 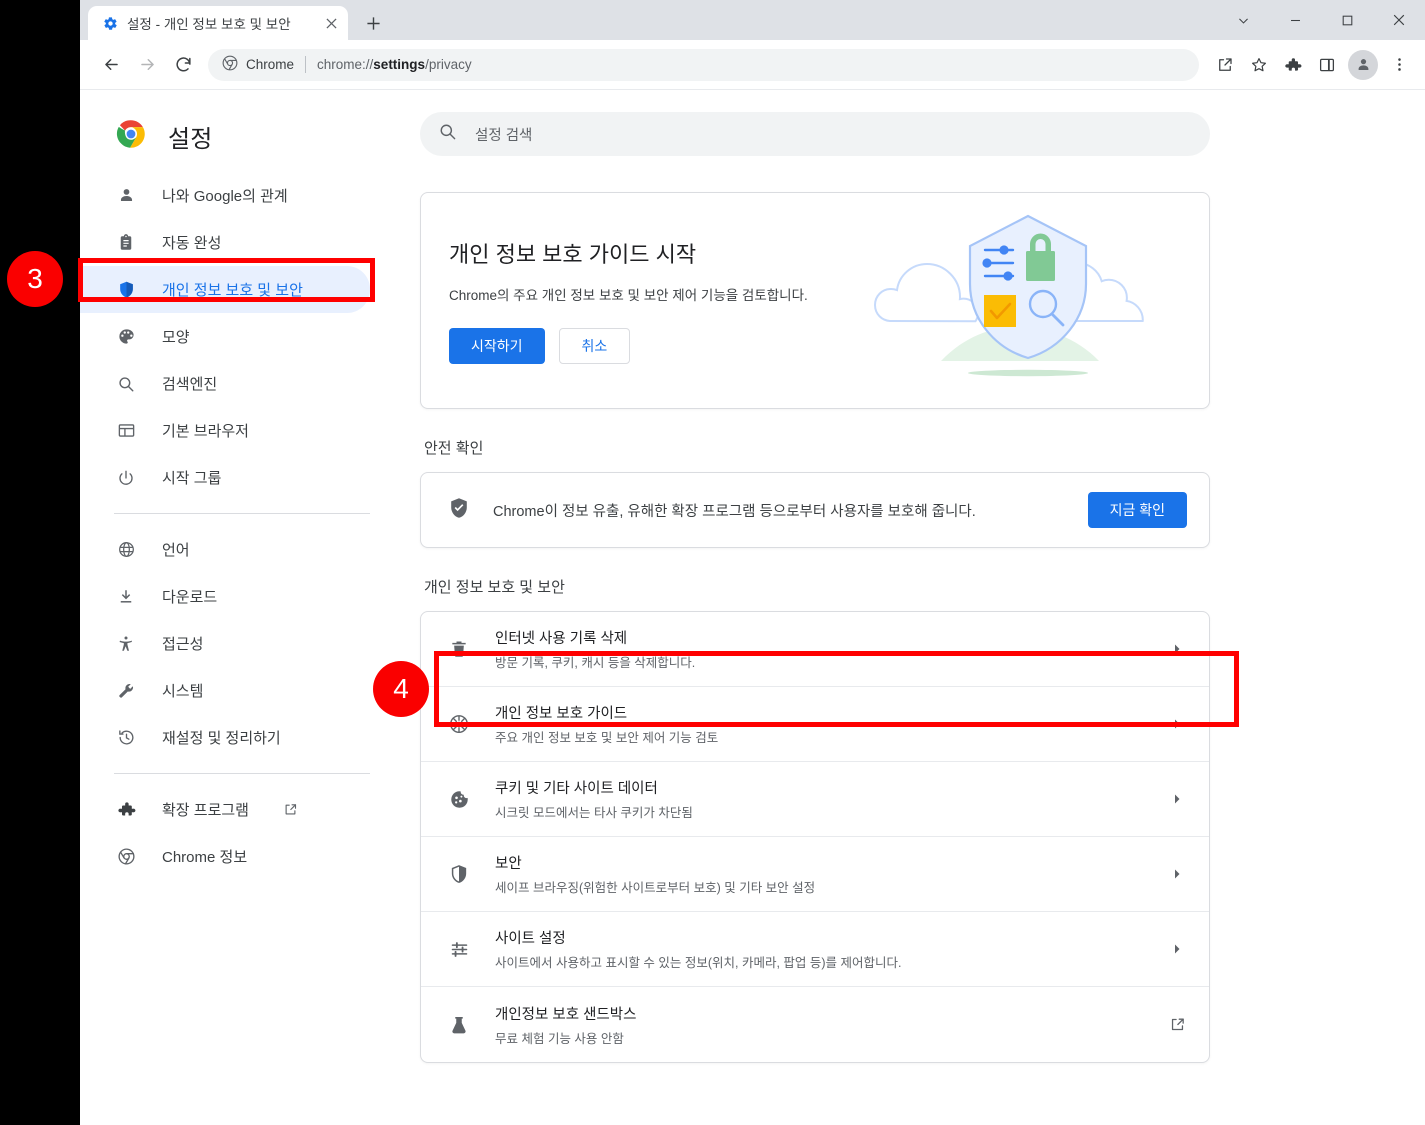 I want to click on row-body: 쿠키 및 기타 사이트 데이터 시크릿 모드에서는 타사 쿠키가 차단됨, so click(x=819, y=799).